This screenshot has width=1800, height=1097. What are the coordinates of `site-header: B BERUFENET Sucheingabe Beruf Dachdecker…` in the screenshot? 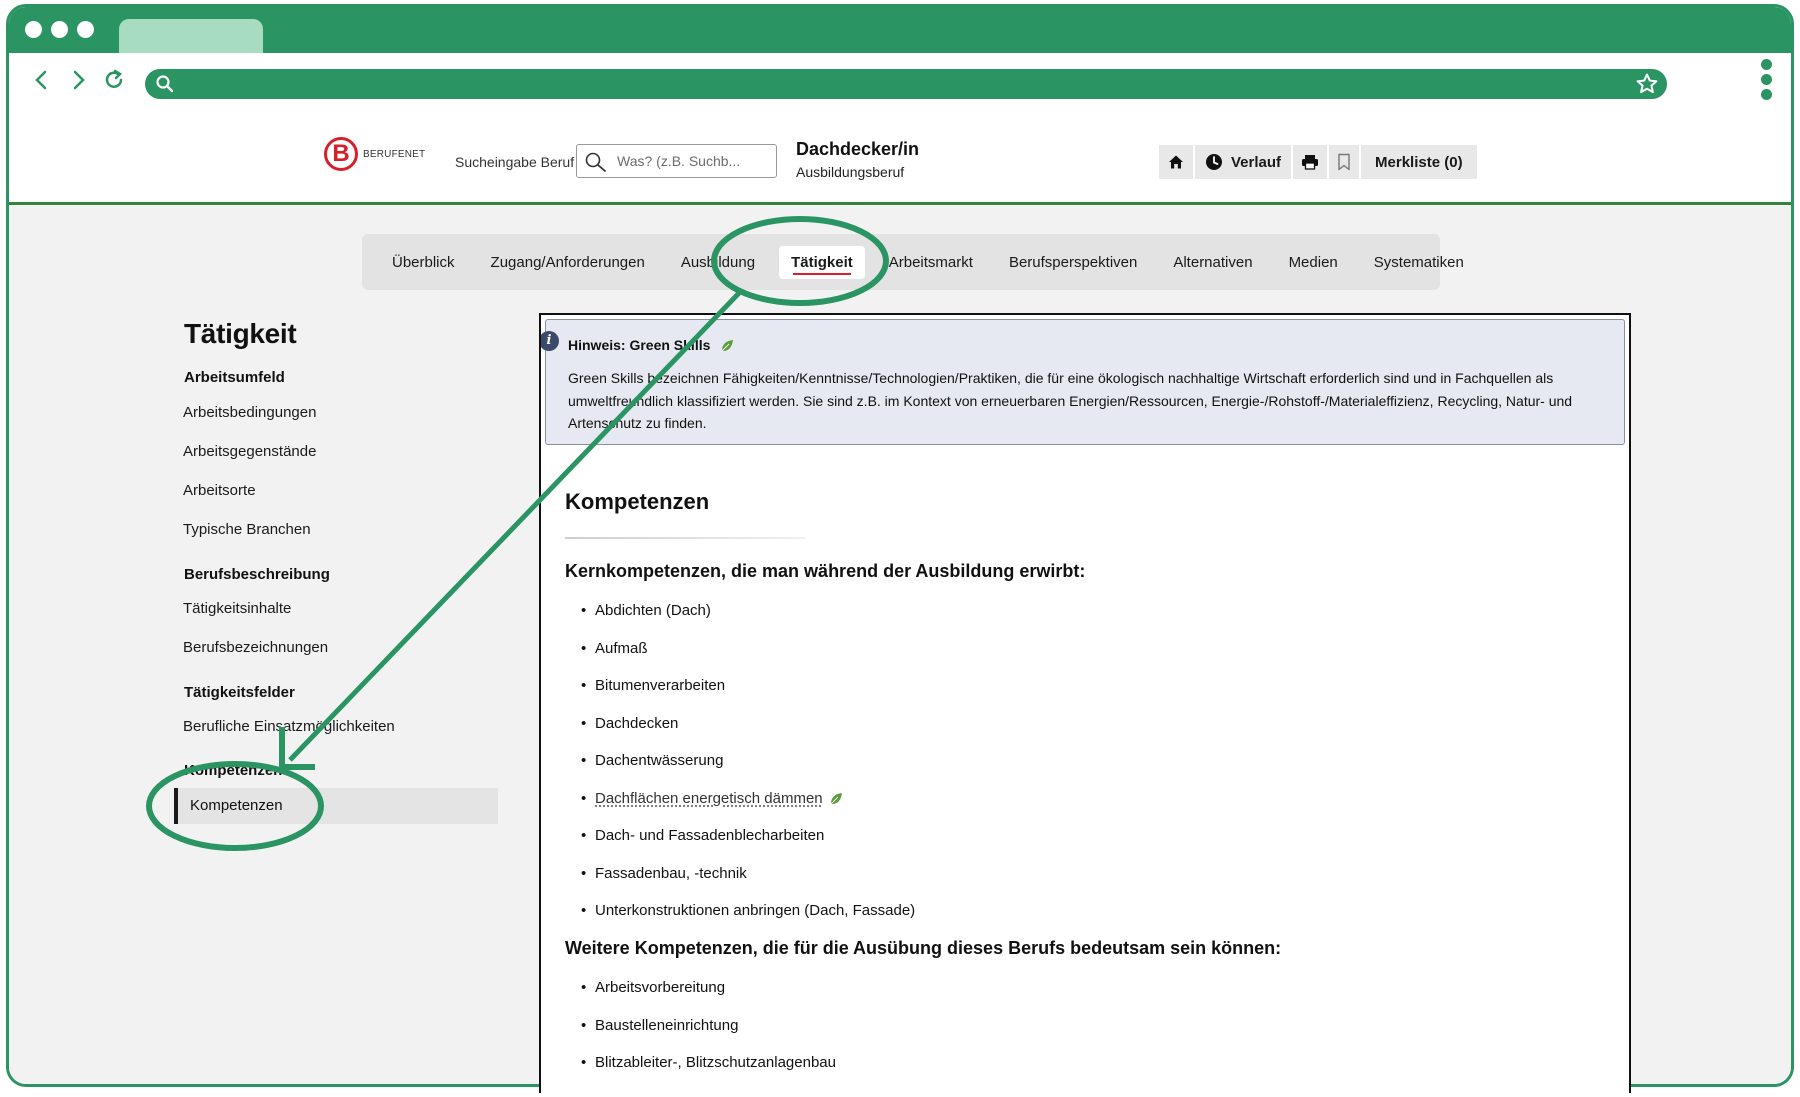 It's located at (900, 156).